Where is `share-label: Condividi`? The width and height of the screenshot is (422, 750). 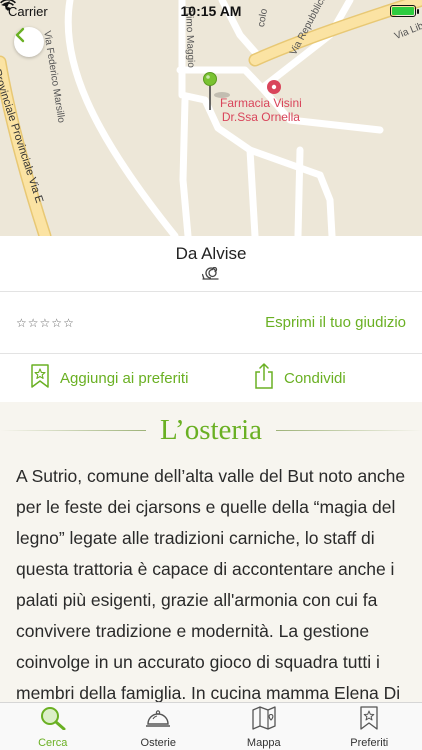
share-label: Condividi is located at coordinates (315, 378).